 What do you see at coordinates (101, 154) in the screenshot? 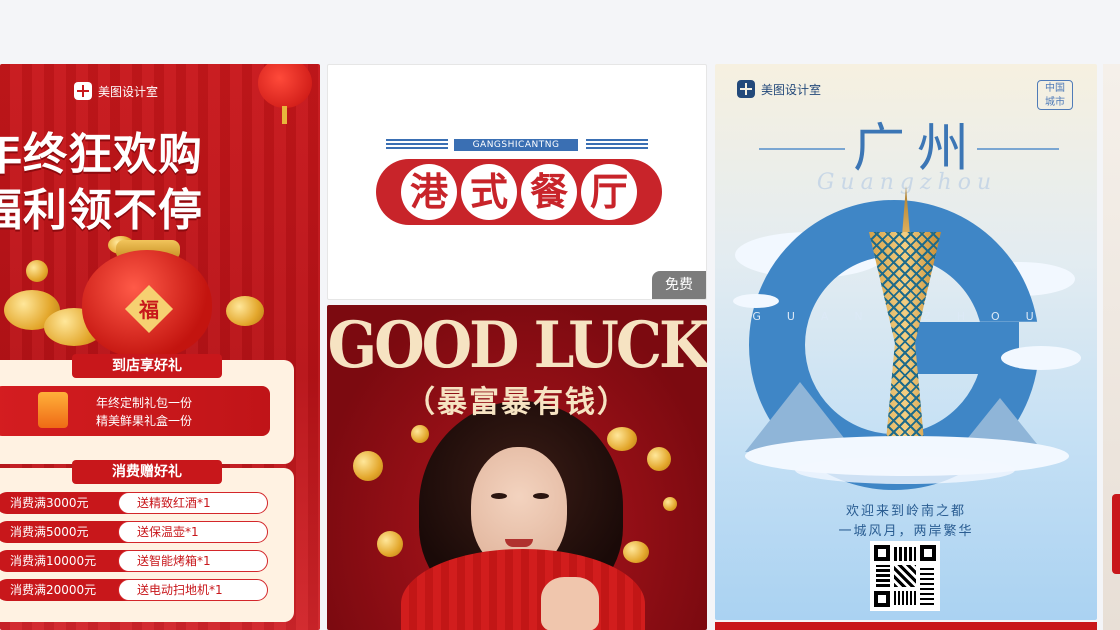
I see `promo-headline-1: 年终狂欢购` at bounding box center [101, 154].